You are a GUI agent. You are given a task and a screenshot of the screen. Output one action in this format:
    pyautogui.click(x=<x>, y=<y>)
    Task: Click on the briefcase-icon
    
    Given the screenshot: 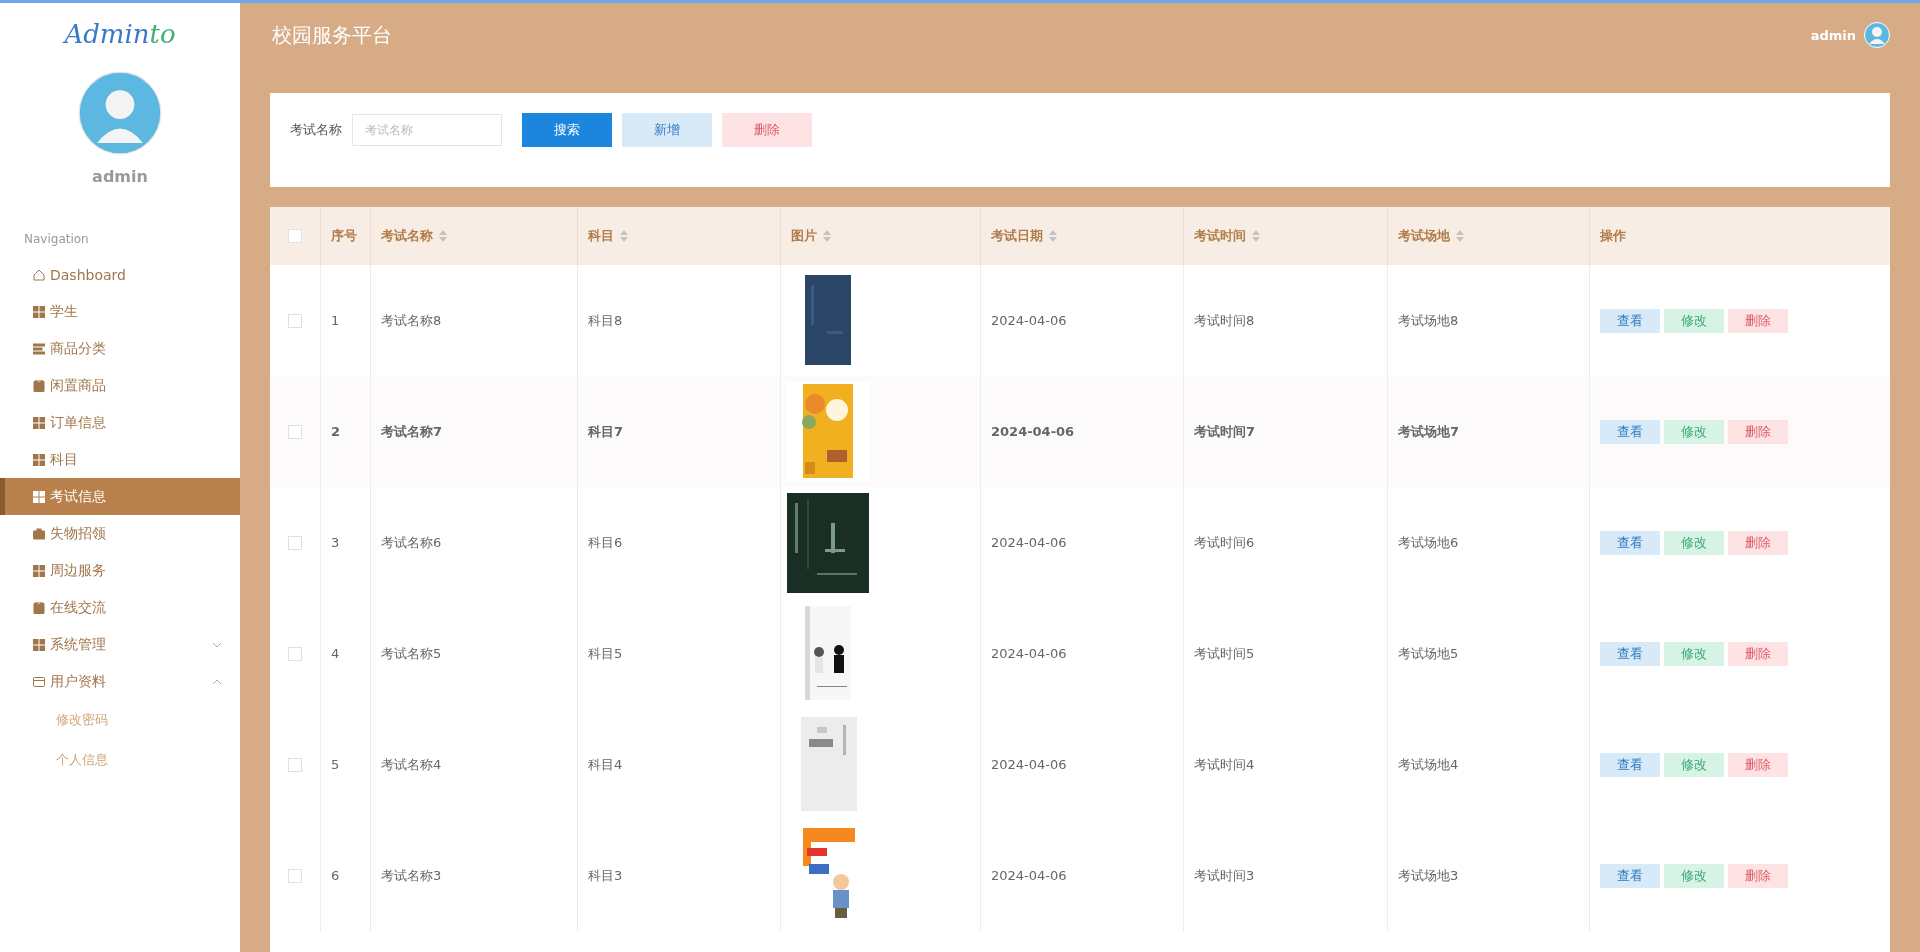 What is the action you would take?
    pyautogui.click(x=39, y=533)
    